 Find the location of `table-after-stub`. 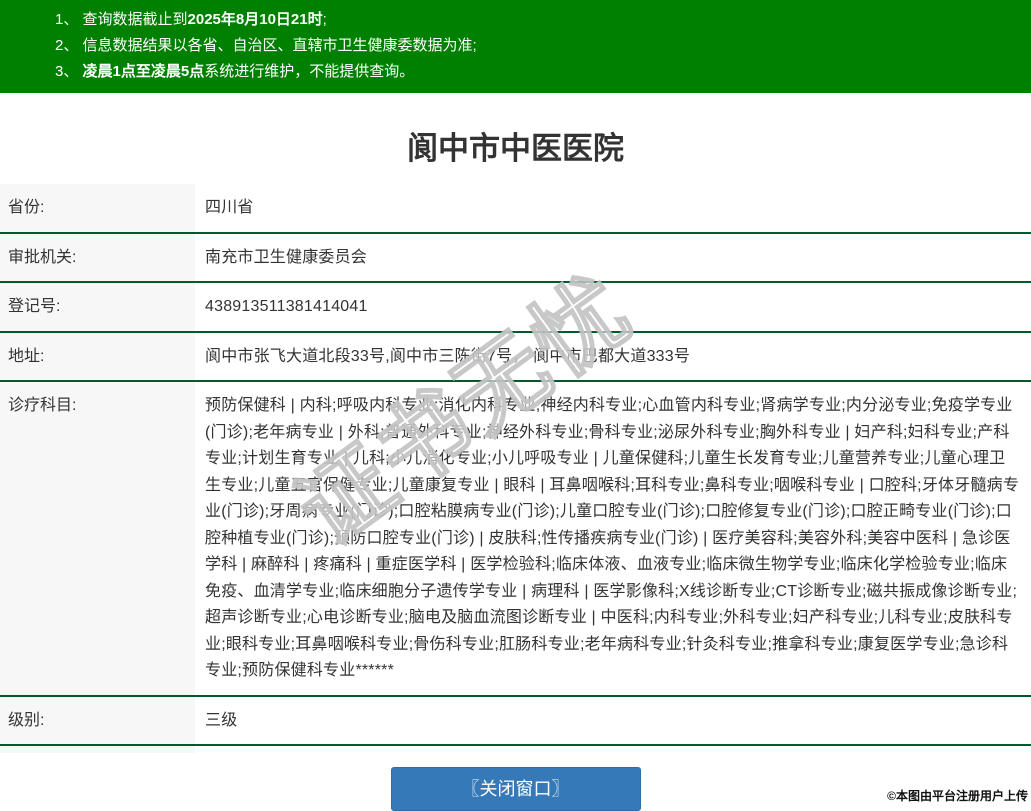

table-after-stub is located at coordinates (97, 749).